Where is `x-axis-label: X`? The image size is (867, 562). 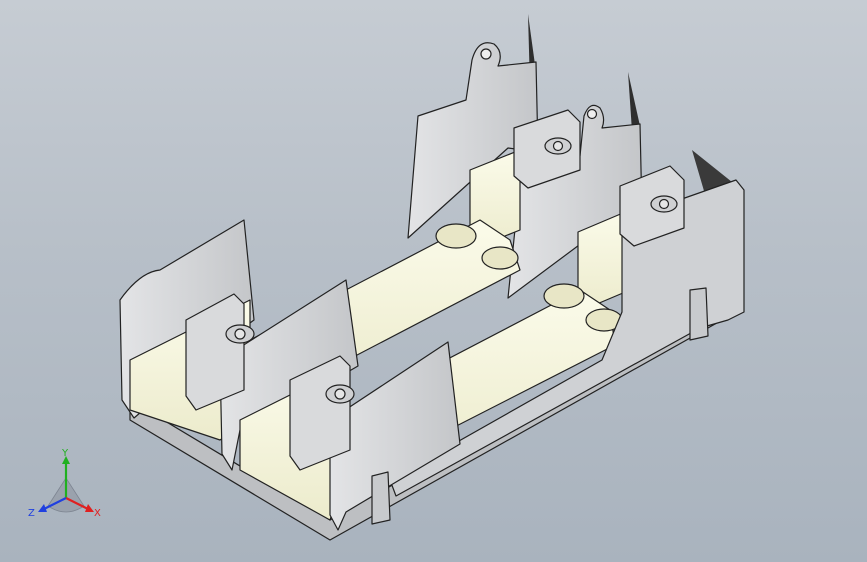
x-axis-label: X is located at coordinates (97, 513).